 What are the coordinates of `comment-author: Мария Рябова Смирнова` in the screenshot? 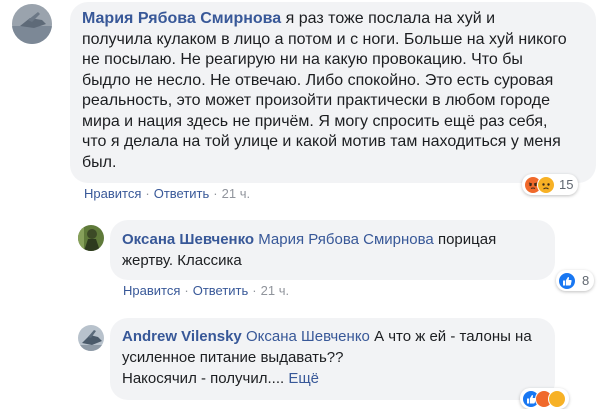 It's located at (181, 18).